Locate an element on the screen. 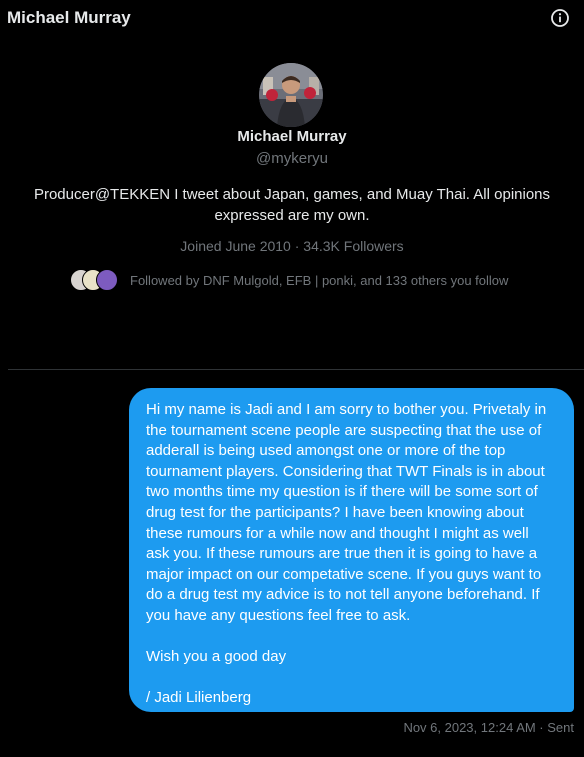  profile-name: Michael Murray is located at coordinates (292, 136).